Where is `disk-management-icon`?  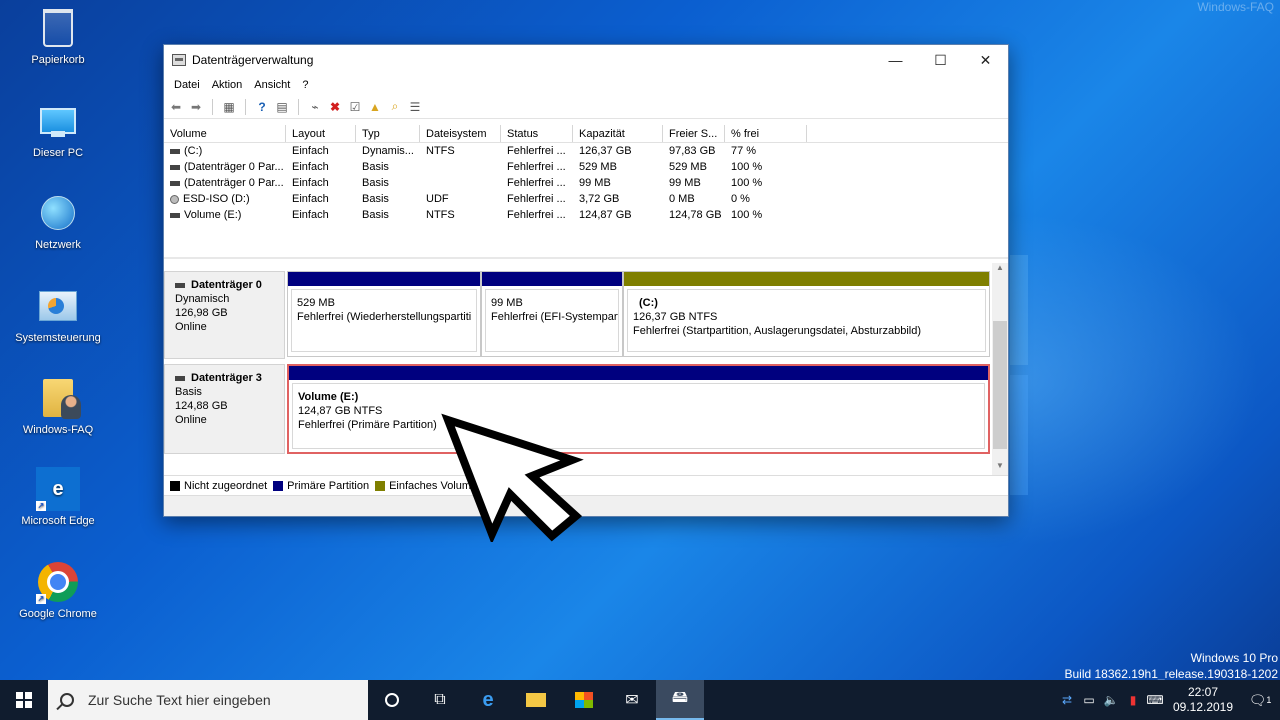 disk-management-icon is located at coordinates (179, 60).